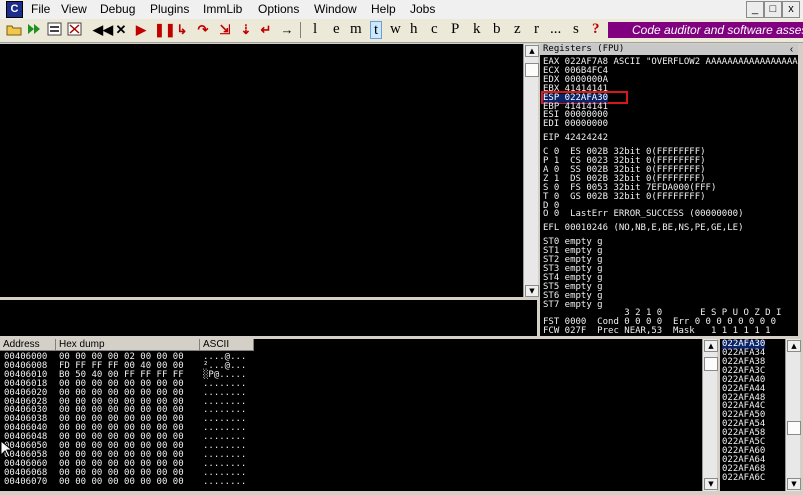 The height and width of the screenshot is (495, 803). Describe the element at coordinates (643, 228) in the screenshot. I see `register-line: EFL 00010246 (NO,NB,E,BE,NS,PE,GE,LE)` at that location.